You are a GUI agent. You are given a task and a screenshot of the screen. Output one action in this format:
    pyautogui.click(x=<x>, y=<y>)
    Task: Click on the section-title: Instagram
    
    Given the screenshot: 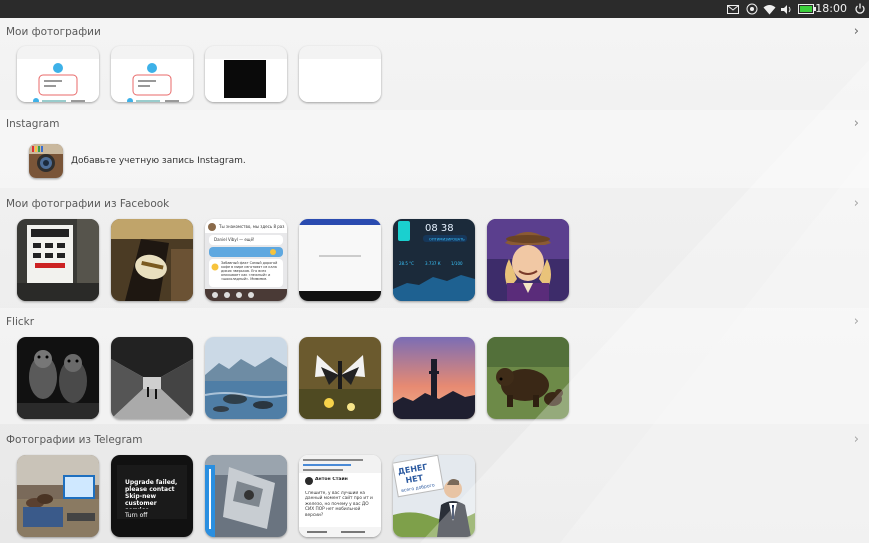 What is the action you would take?
    pyautogui.click(x=32, y=124)
    